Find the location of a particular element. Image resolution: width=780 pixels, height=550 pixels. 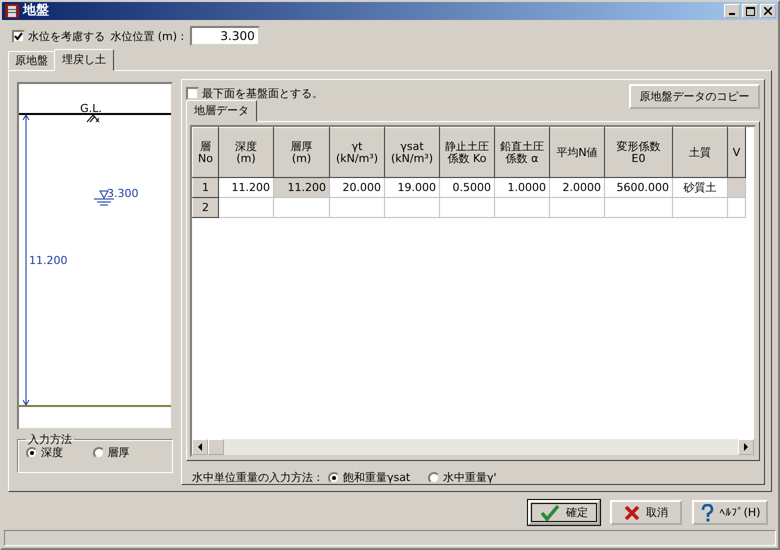

row-header: 1 is located at coordinates (205, 188).